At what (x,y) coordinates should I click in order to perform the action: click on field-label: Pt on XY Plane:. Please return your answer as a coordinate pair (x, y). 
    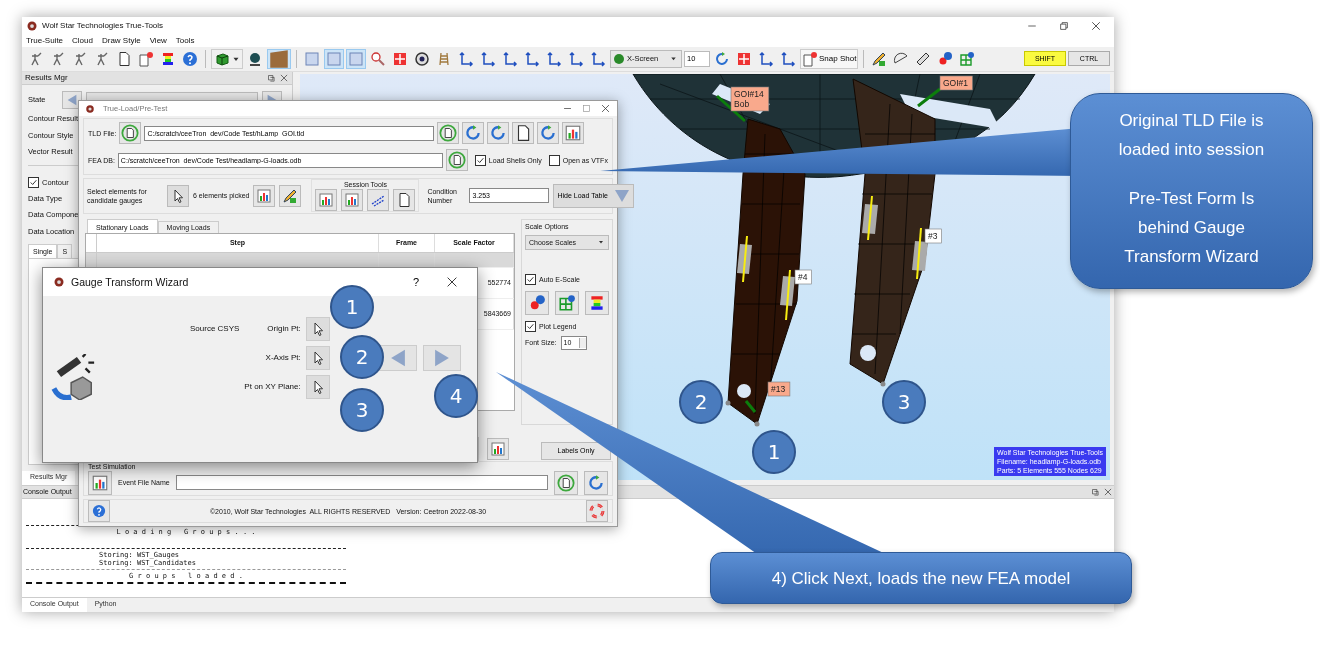
    Looking at the image, I should click on (272, 387).